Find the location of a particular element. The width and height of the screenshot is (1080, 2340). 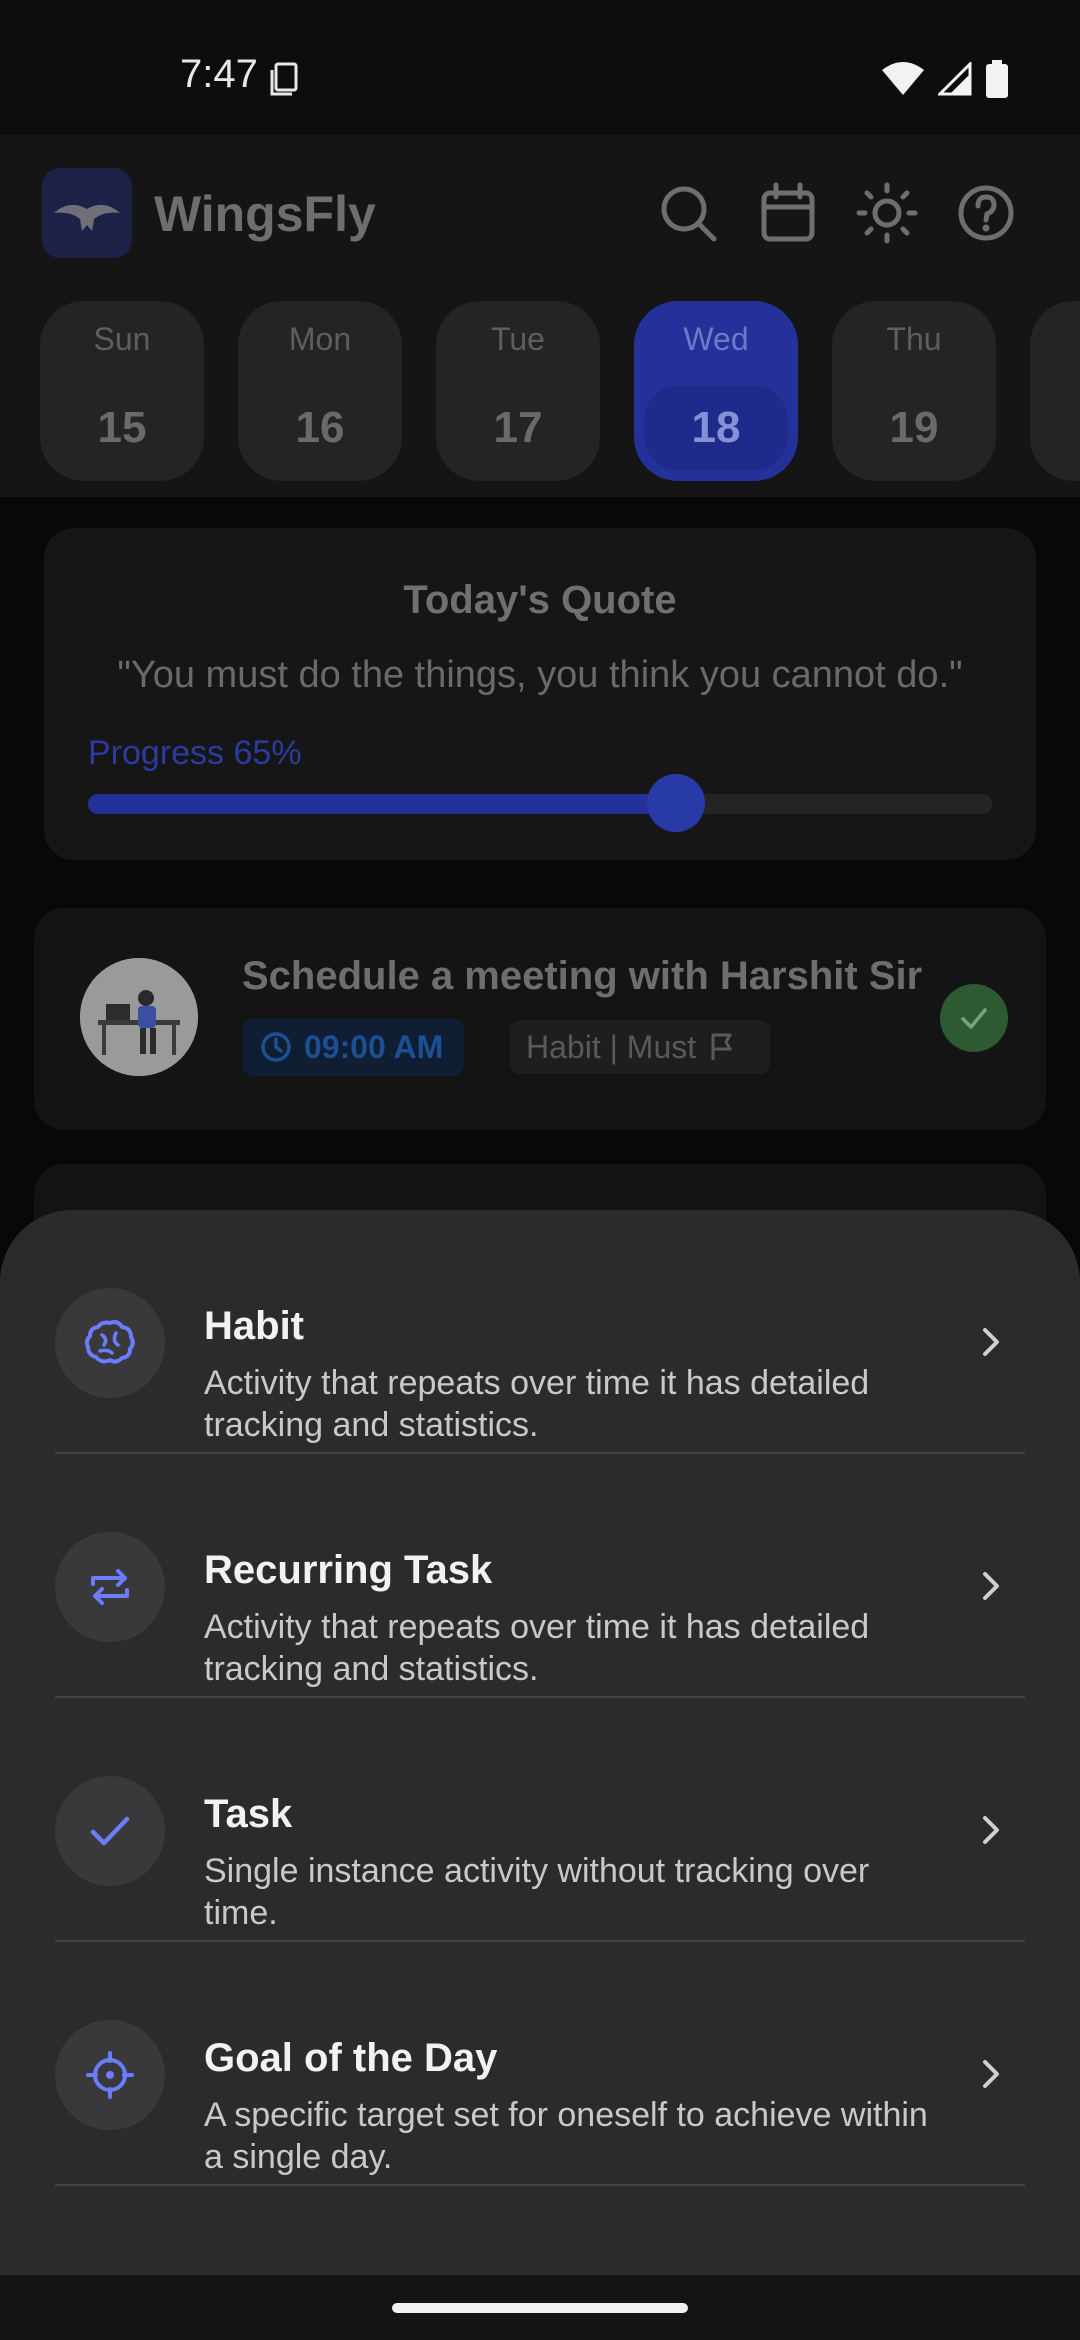

time-chip: 09:00 AM is located at coordinates (353, 1047).